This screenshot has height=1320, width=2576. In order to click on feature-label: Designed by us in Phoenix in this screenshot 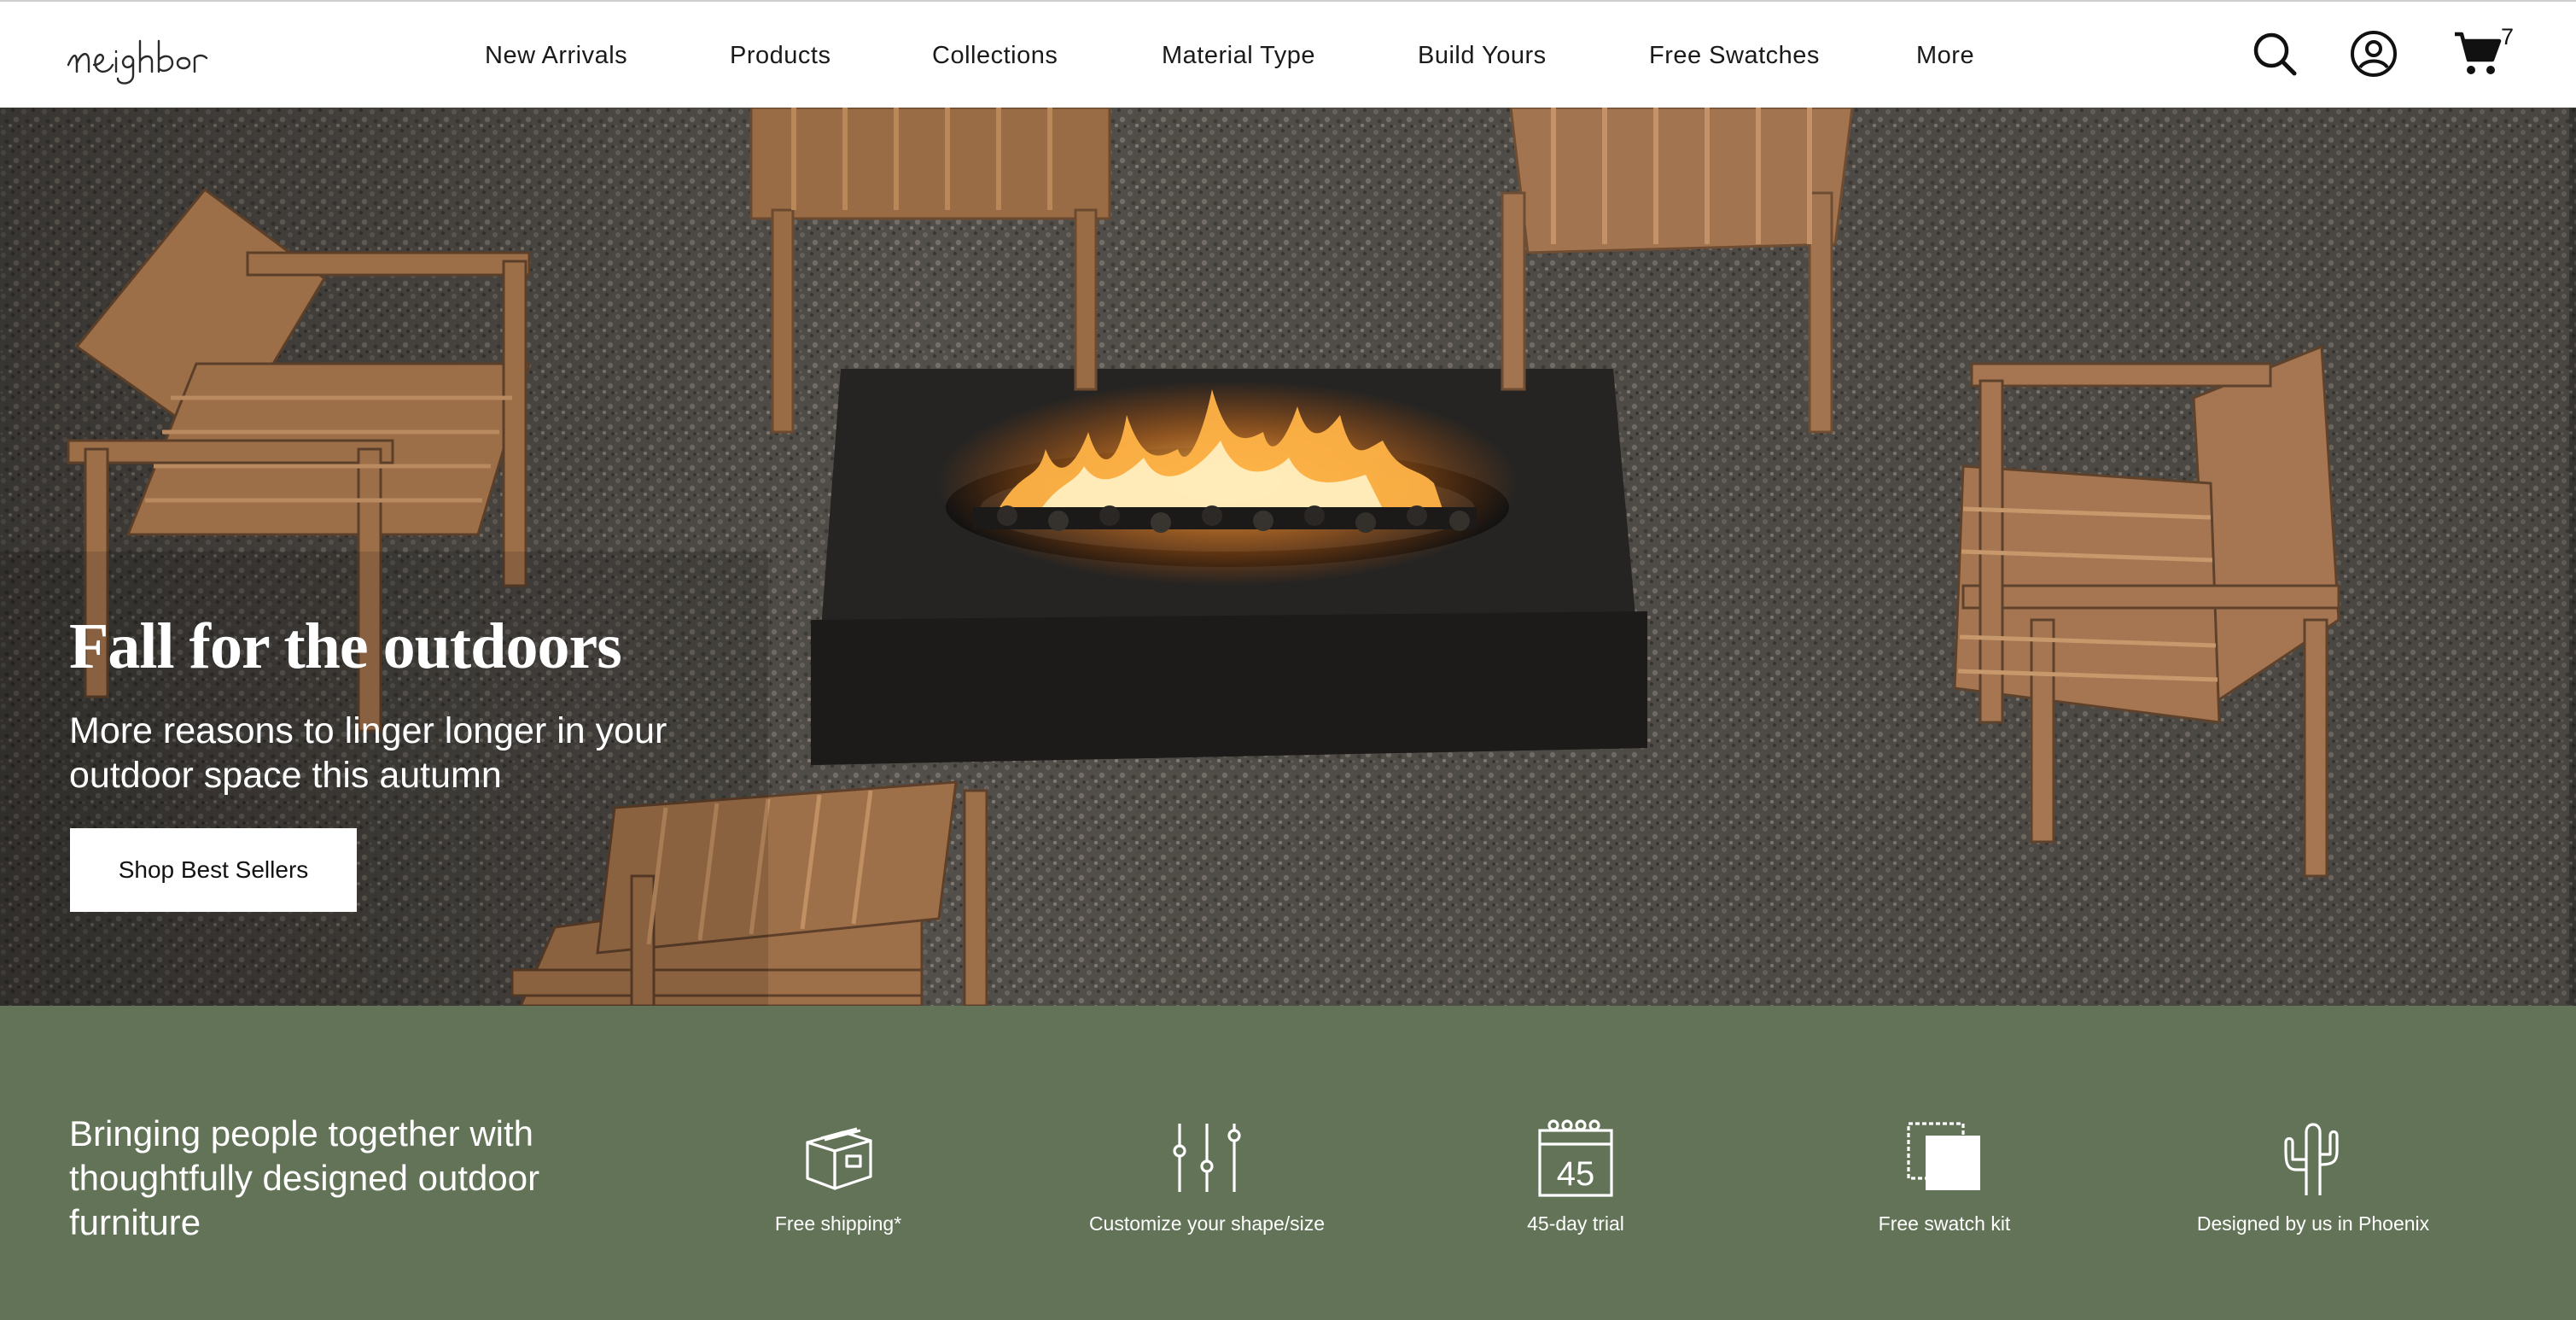, I will do `click(2313, 1223)`.